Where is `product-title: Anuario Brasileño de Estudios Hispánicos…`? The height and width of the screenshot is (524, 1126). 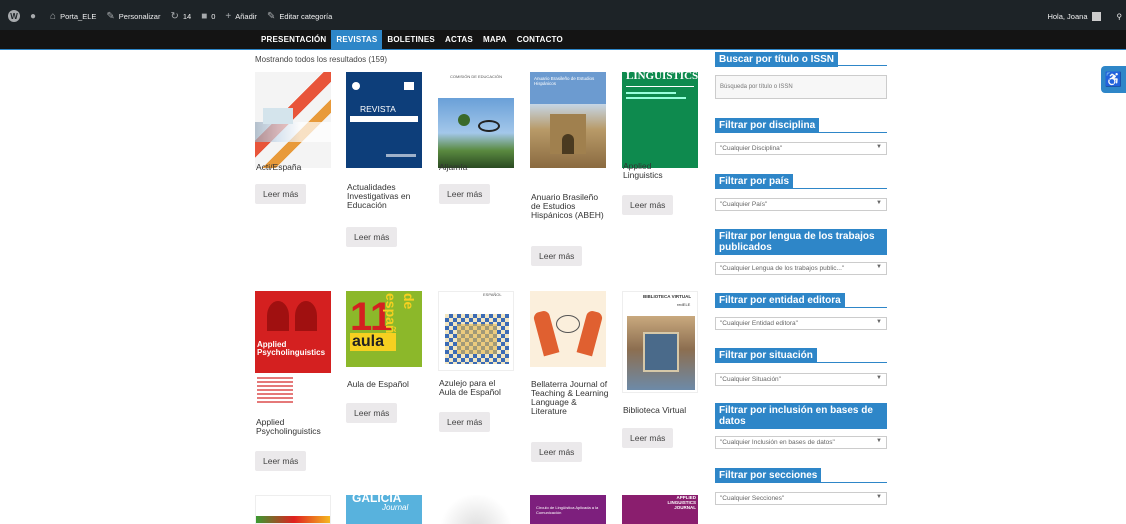
product-title: Anuario Brasileño de Estudios Hispánicos… is located at coordinates (570, 206).